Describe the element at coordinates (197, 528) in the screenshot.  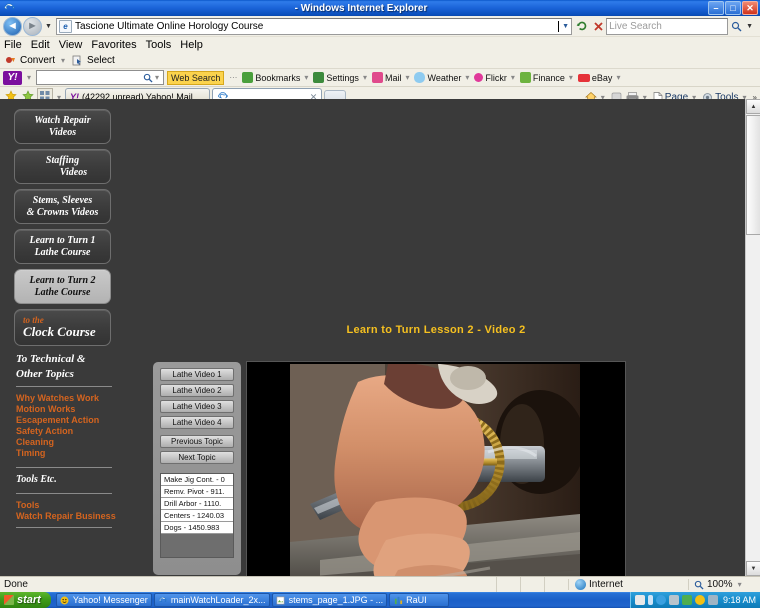
I see `list-item: Dogs - 1450.983` at that location.